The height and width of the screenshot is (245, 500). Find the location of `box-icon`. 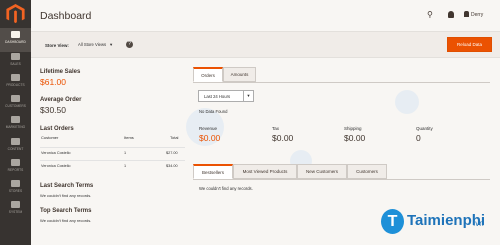

box-icon is located at coordinates (15, 77).